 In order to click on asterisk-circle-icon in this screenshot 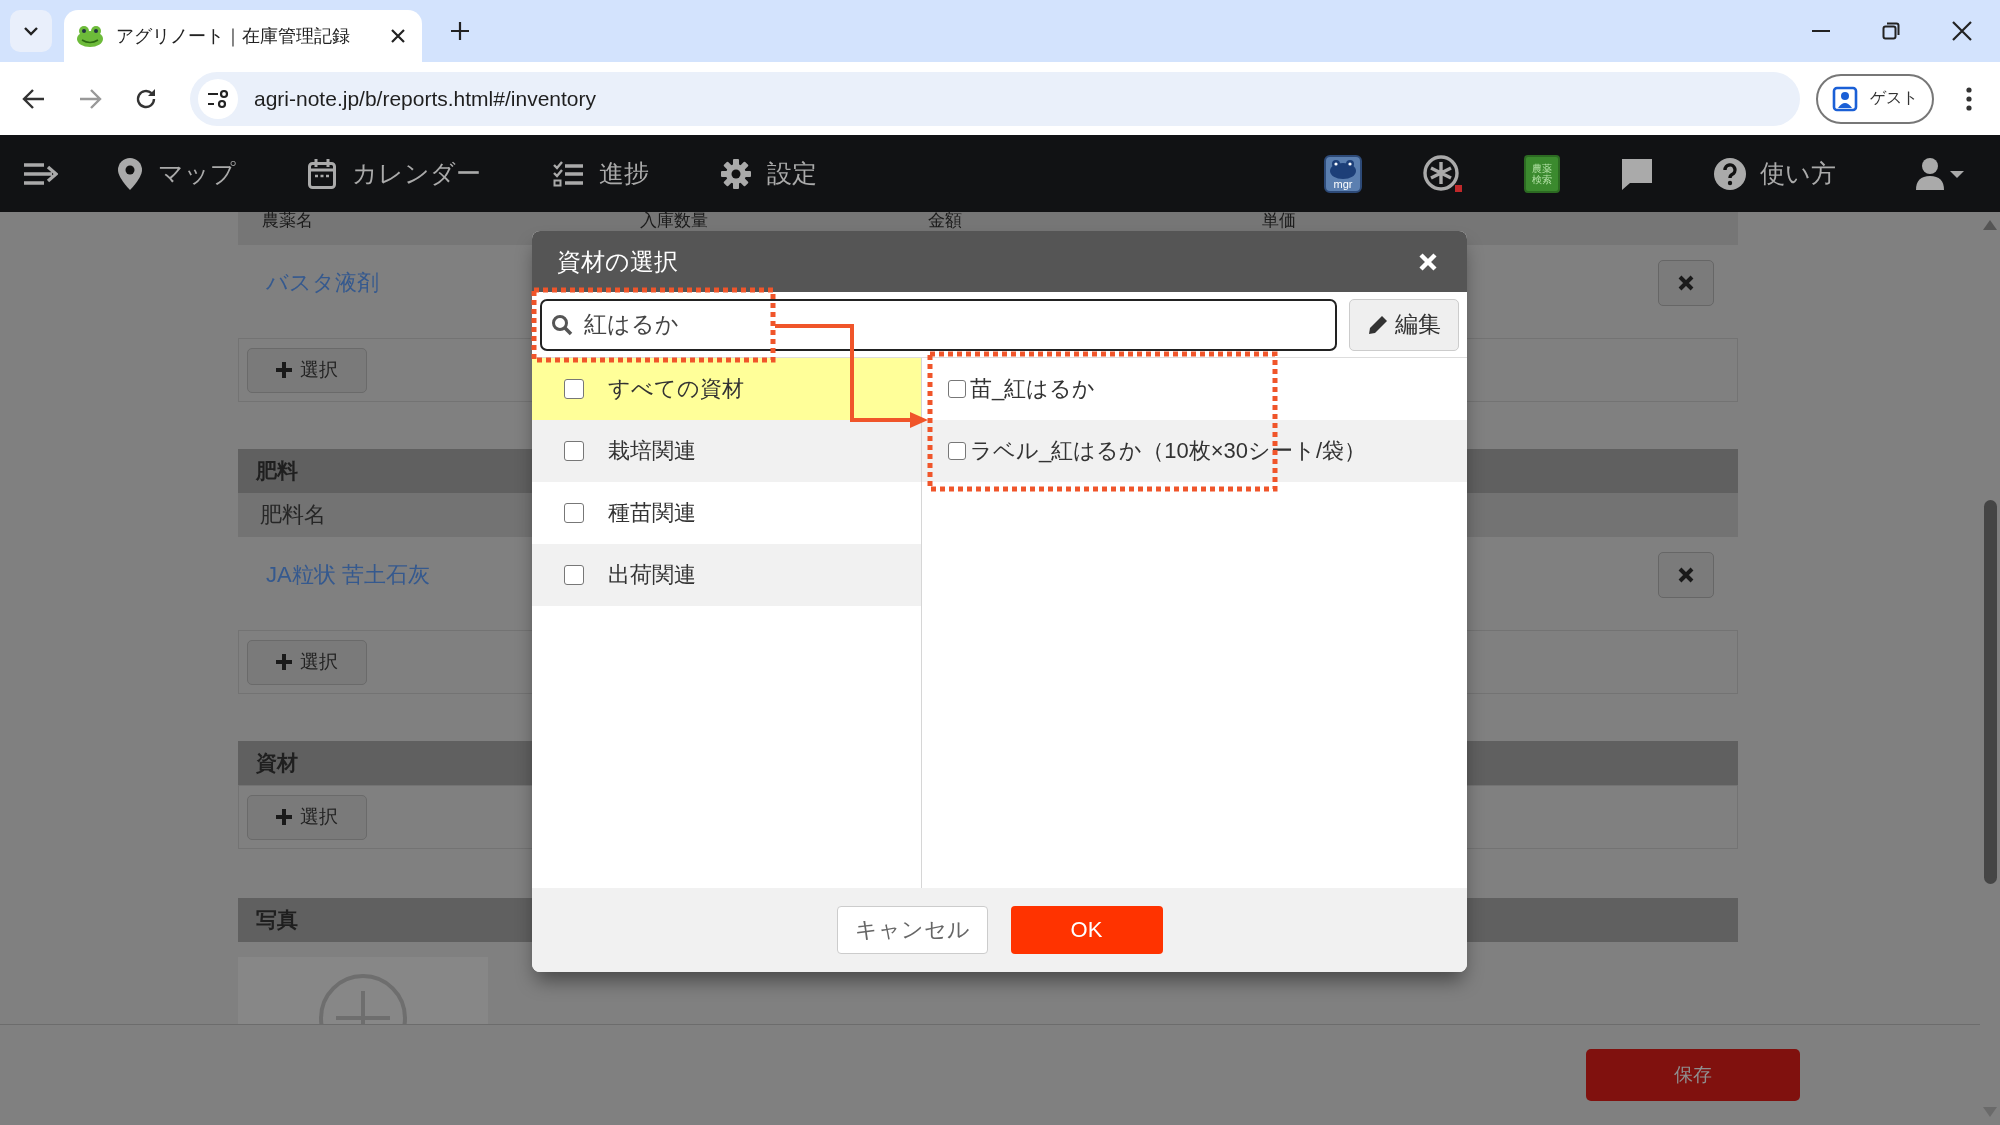, I will do `click(1443, 173)`.